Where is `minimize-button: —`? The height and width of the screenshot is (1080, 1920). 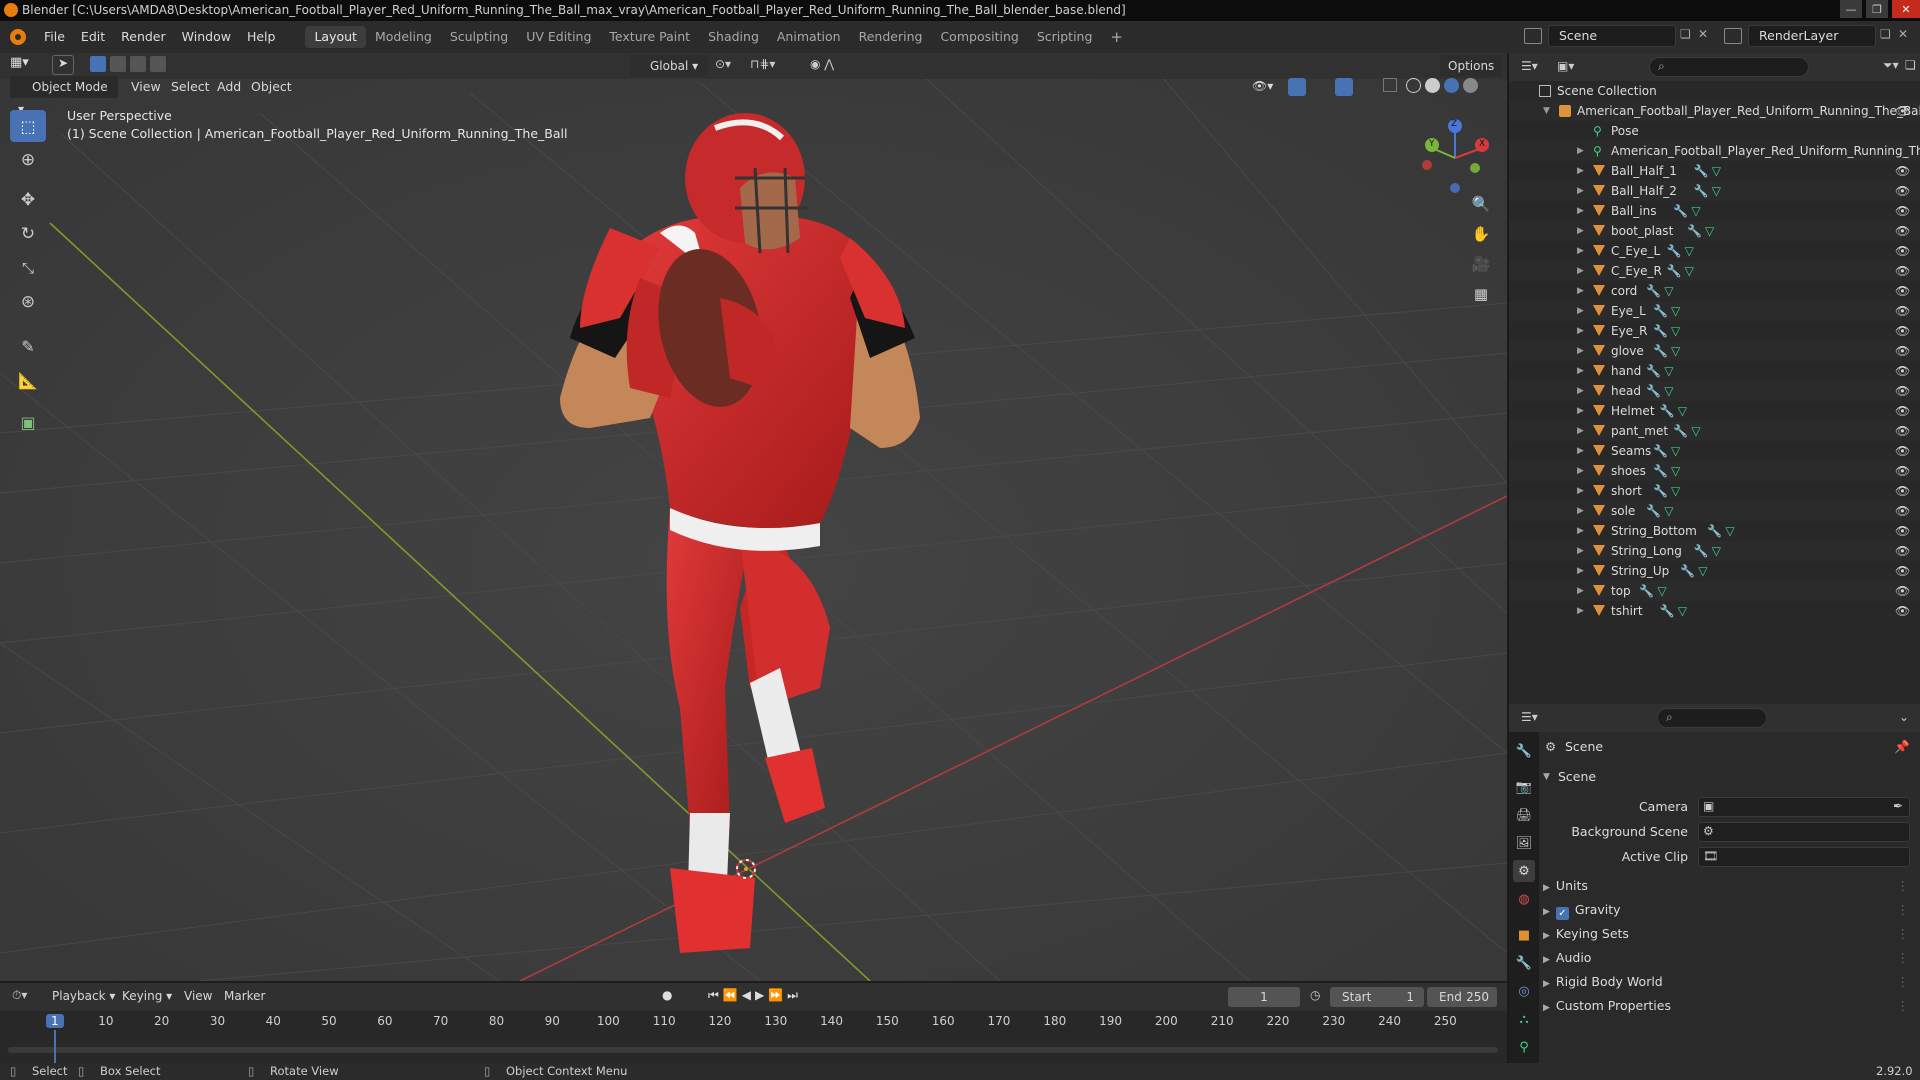
minimize-button: — is located at coordinates (1851, 9).